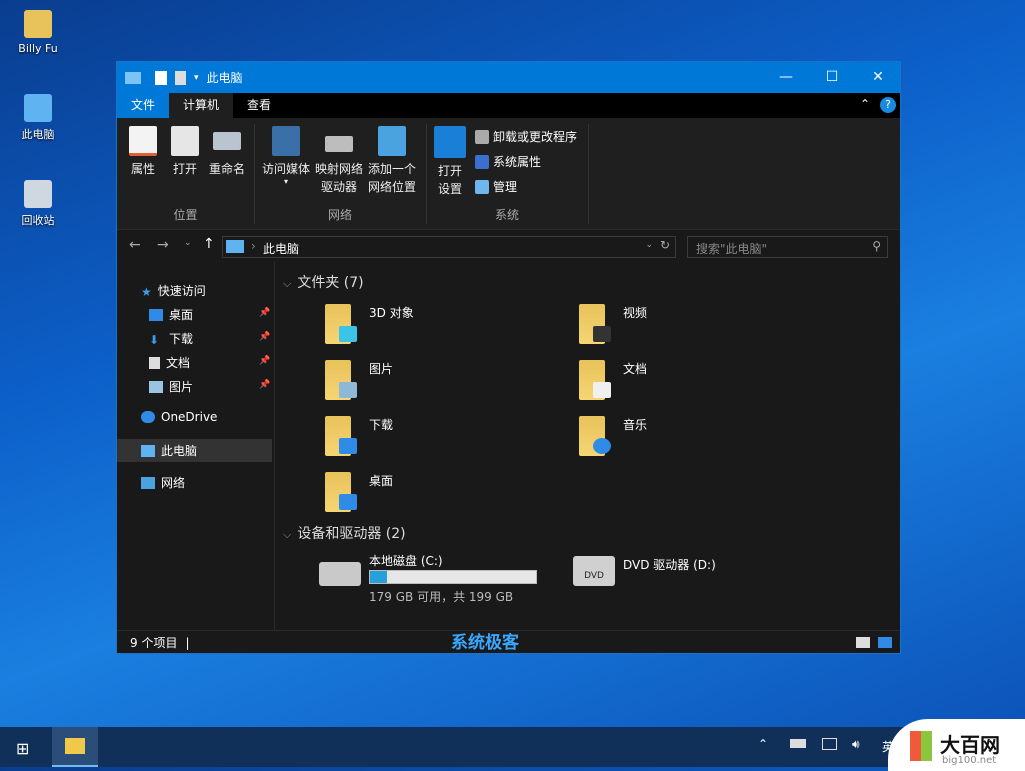  I want to click on nav-downloads: ⬇ 下载, so click(171, 338).